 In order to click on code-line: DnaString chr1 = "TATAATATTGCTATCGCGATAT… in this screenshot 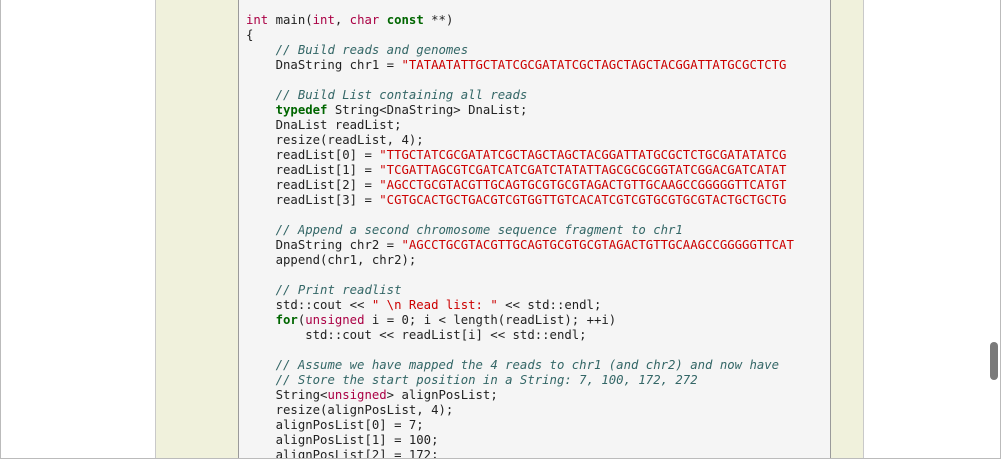, I will do `click(520, 65)`.